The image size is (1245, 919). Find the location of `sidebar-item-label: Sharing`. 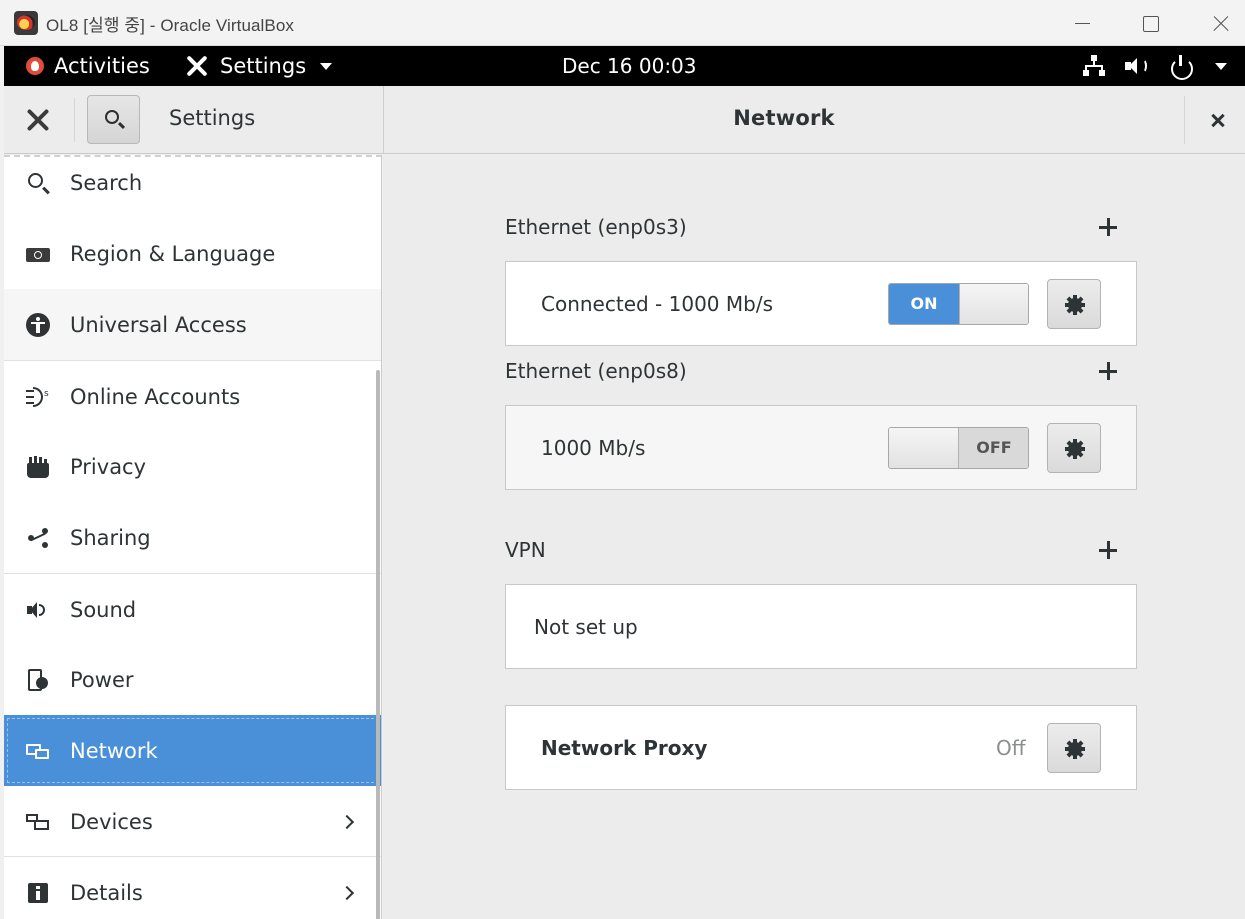

sidebar-item-label: Sharing is located at coordinates (110, 537).